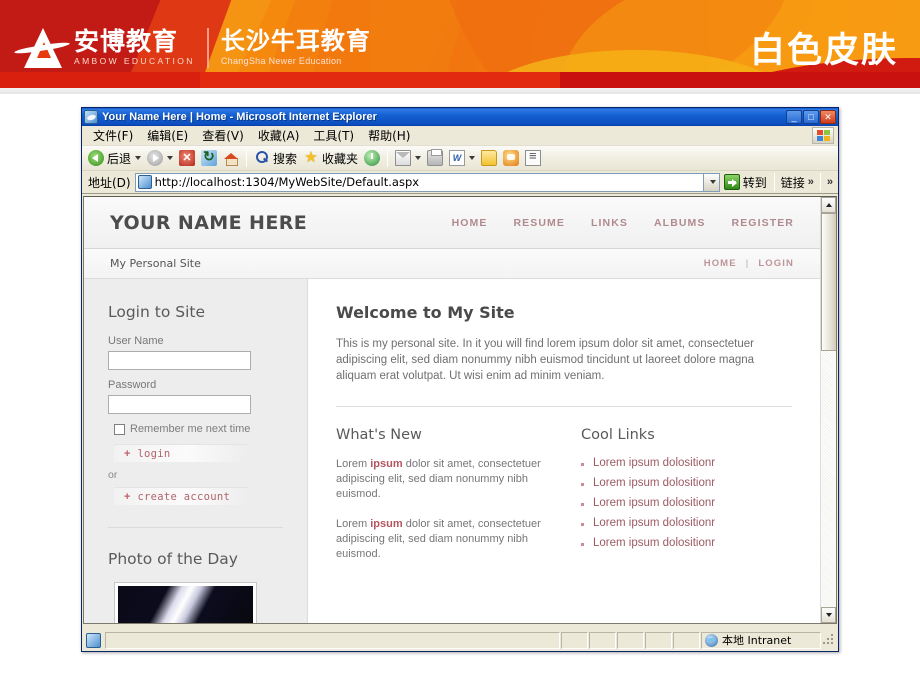 This screenshot has height=690, width=920. Describe the element at coordinates (745, 182) in the screenshot. I see `go-button: 转到` at that location.